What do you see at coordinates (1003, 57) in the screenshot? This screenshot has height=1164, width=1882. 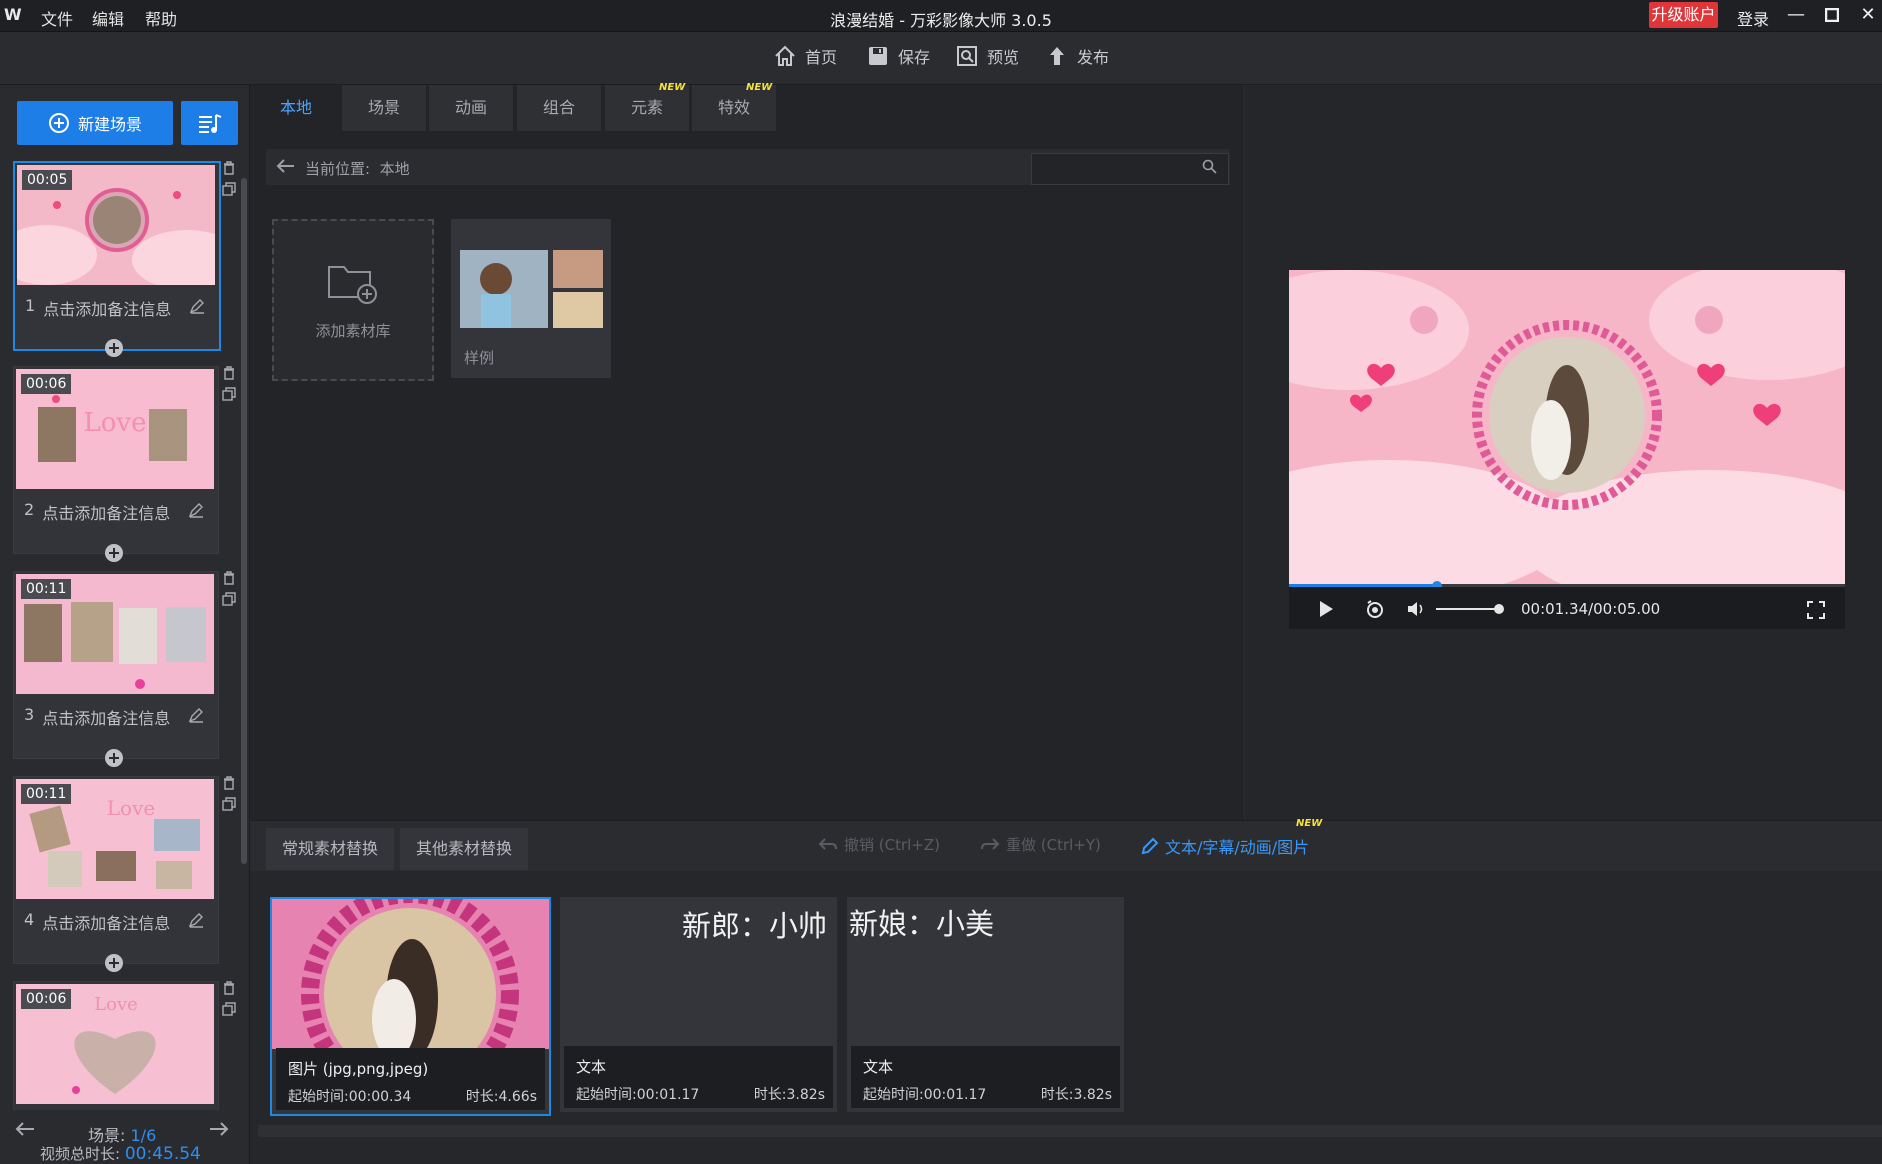 I see `preview-label: 预览` at bounding box center [1003, 57].